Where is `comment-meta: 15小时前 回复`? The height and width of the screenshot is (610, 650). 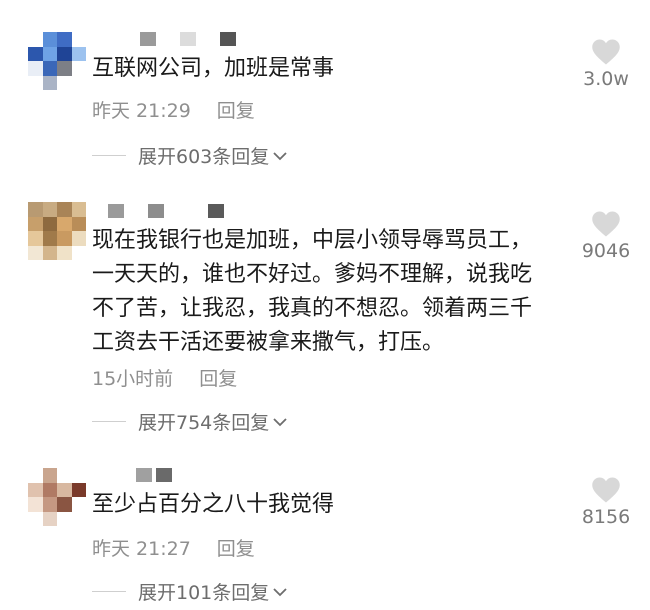
comment-meta: 15小时前 回复 is located at coordinates (164, 377).